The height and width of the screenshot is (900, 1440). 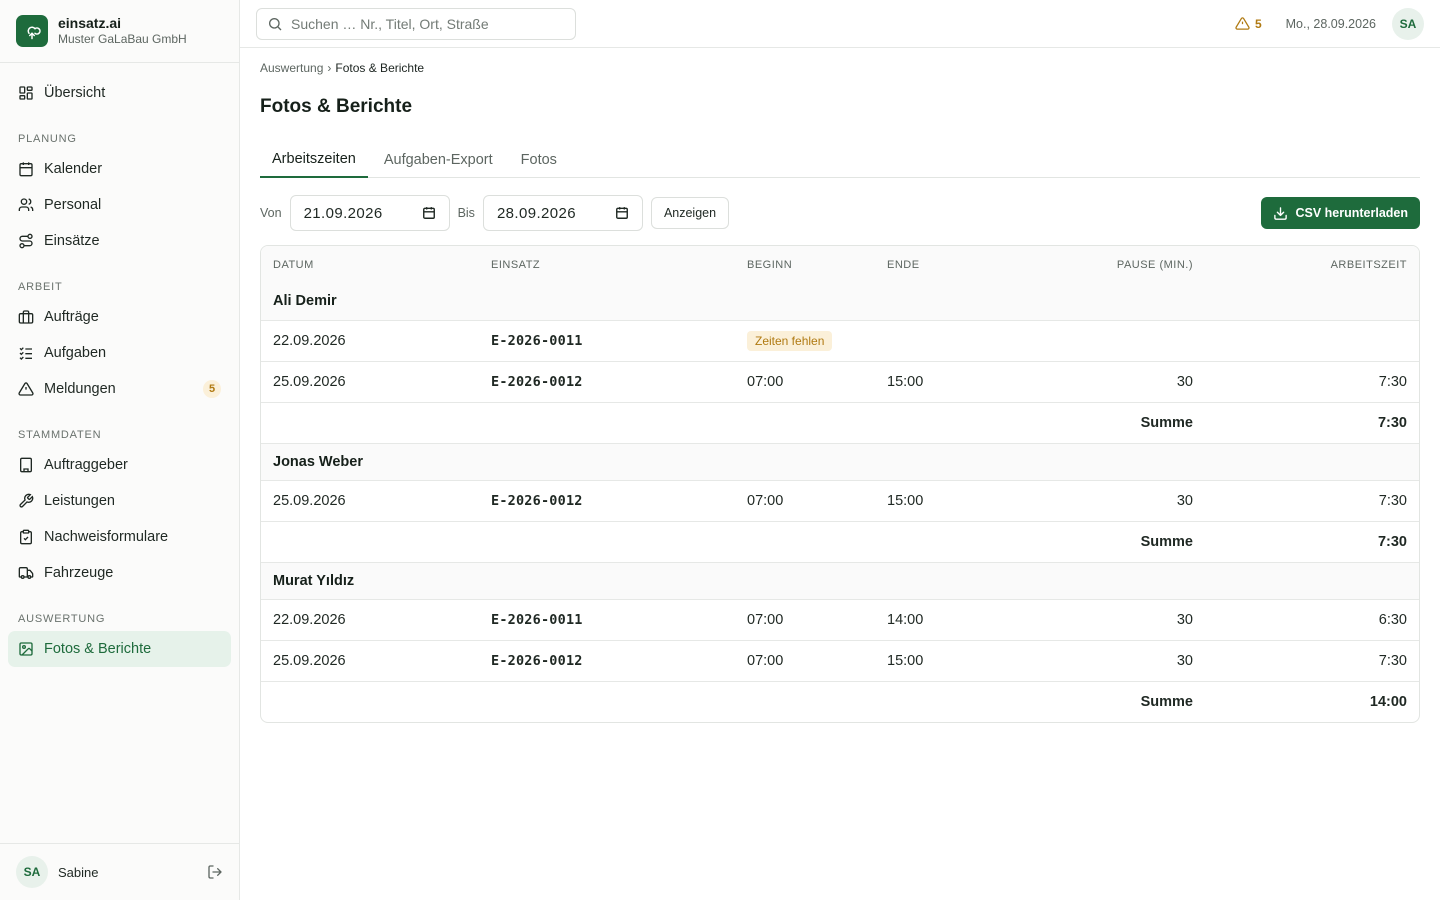 I want to click on from-date-input: 21.09.2026, so click(x=369, y=213).